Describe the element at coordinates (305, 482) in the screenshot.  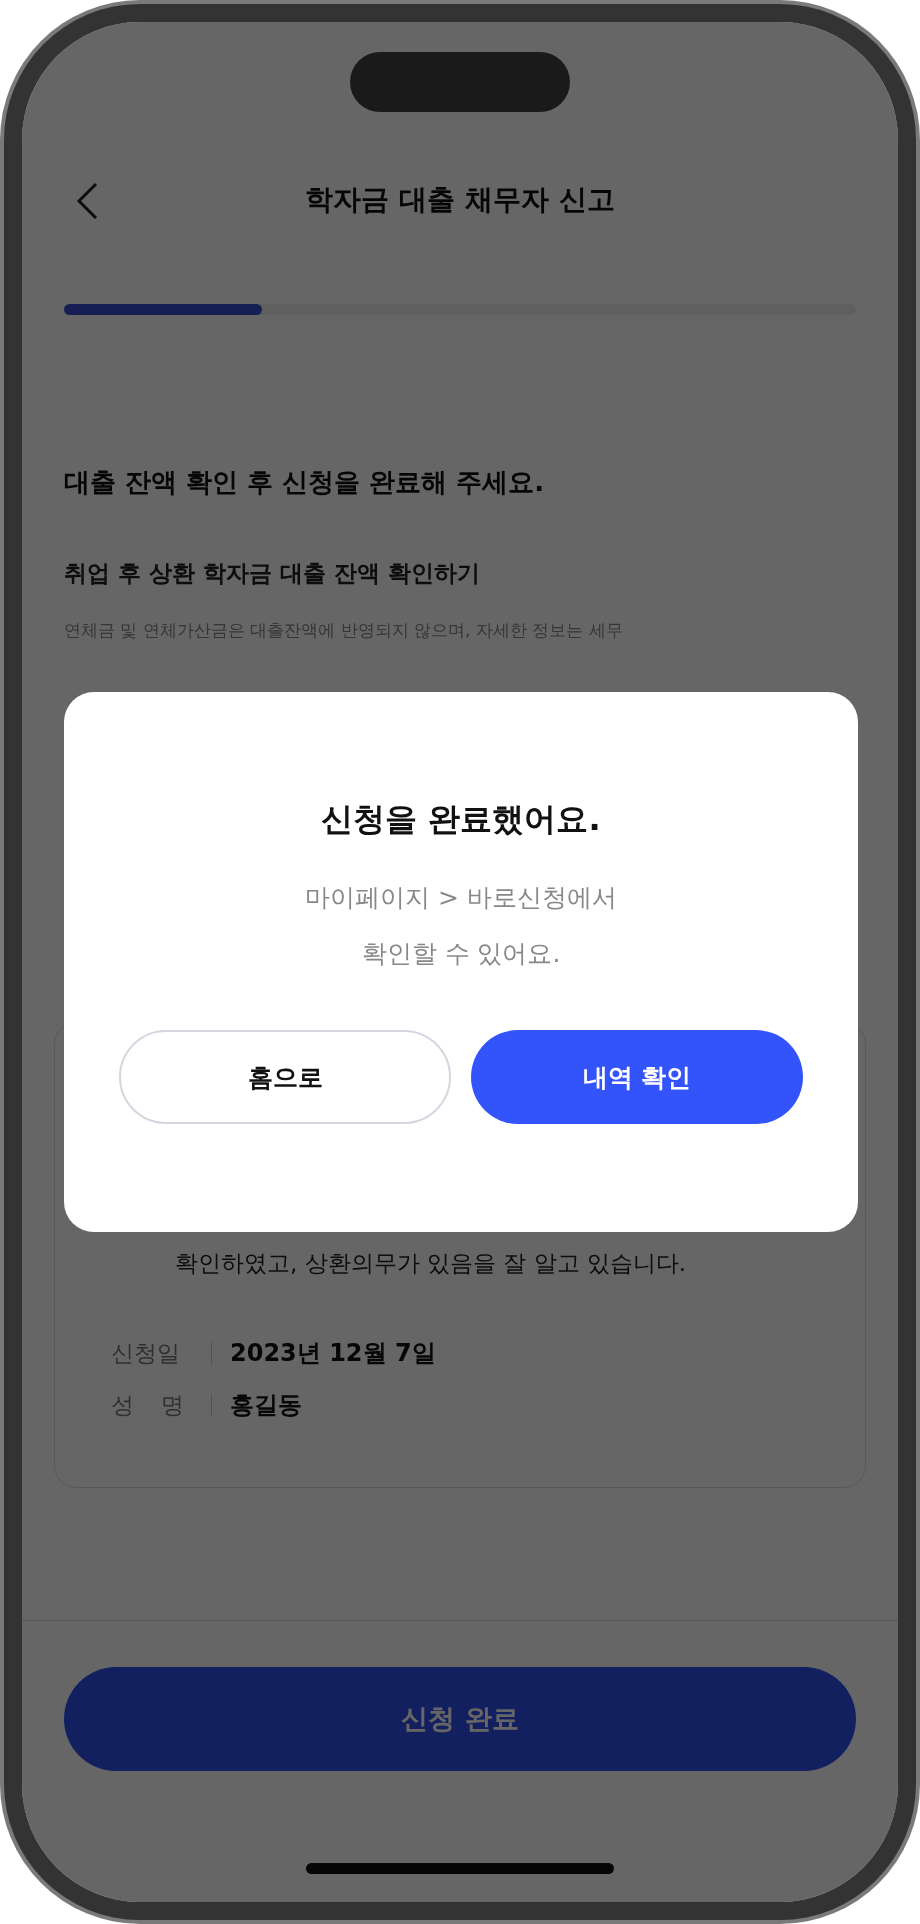
I see `instruction-heading: 대출 잔액 확인 후 신청을 완료해 주세요.` at that location.